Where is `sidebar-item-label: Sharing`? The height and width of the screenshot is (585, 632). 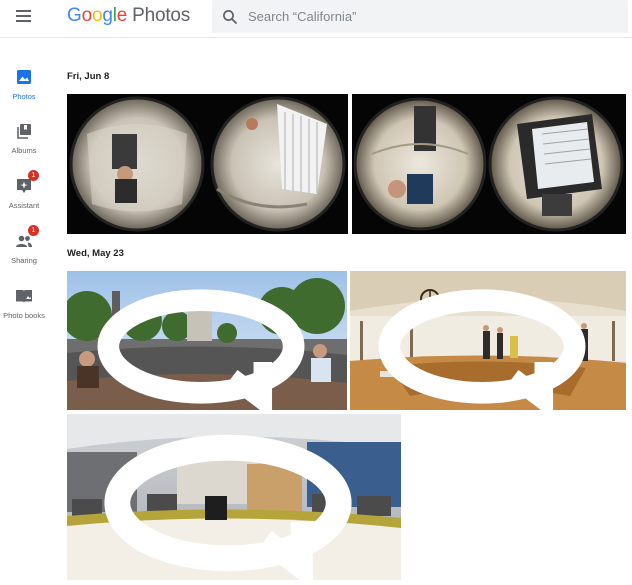 sidebar-item-label: Sharing is located at coordinates (24, 260).